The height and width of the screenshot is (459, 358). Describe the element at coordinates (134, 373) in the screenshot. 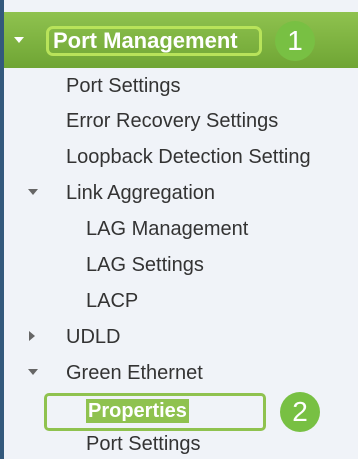

I see `menu-item-green-ethernet: Green Ethernet` at that location.